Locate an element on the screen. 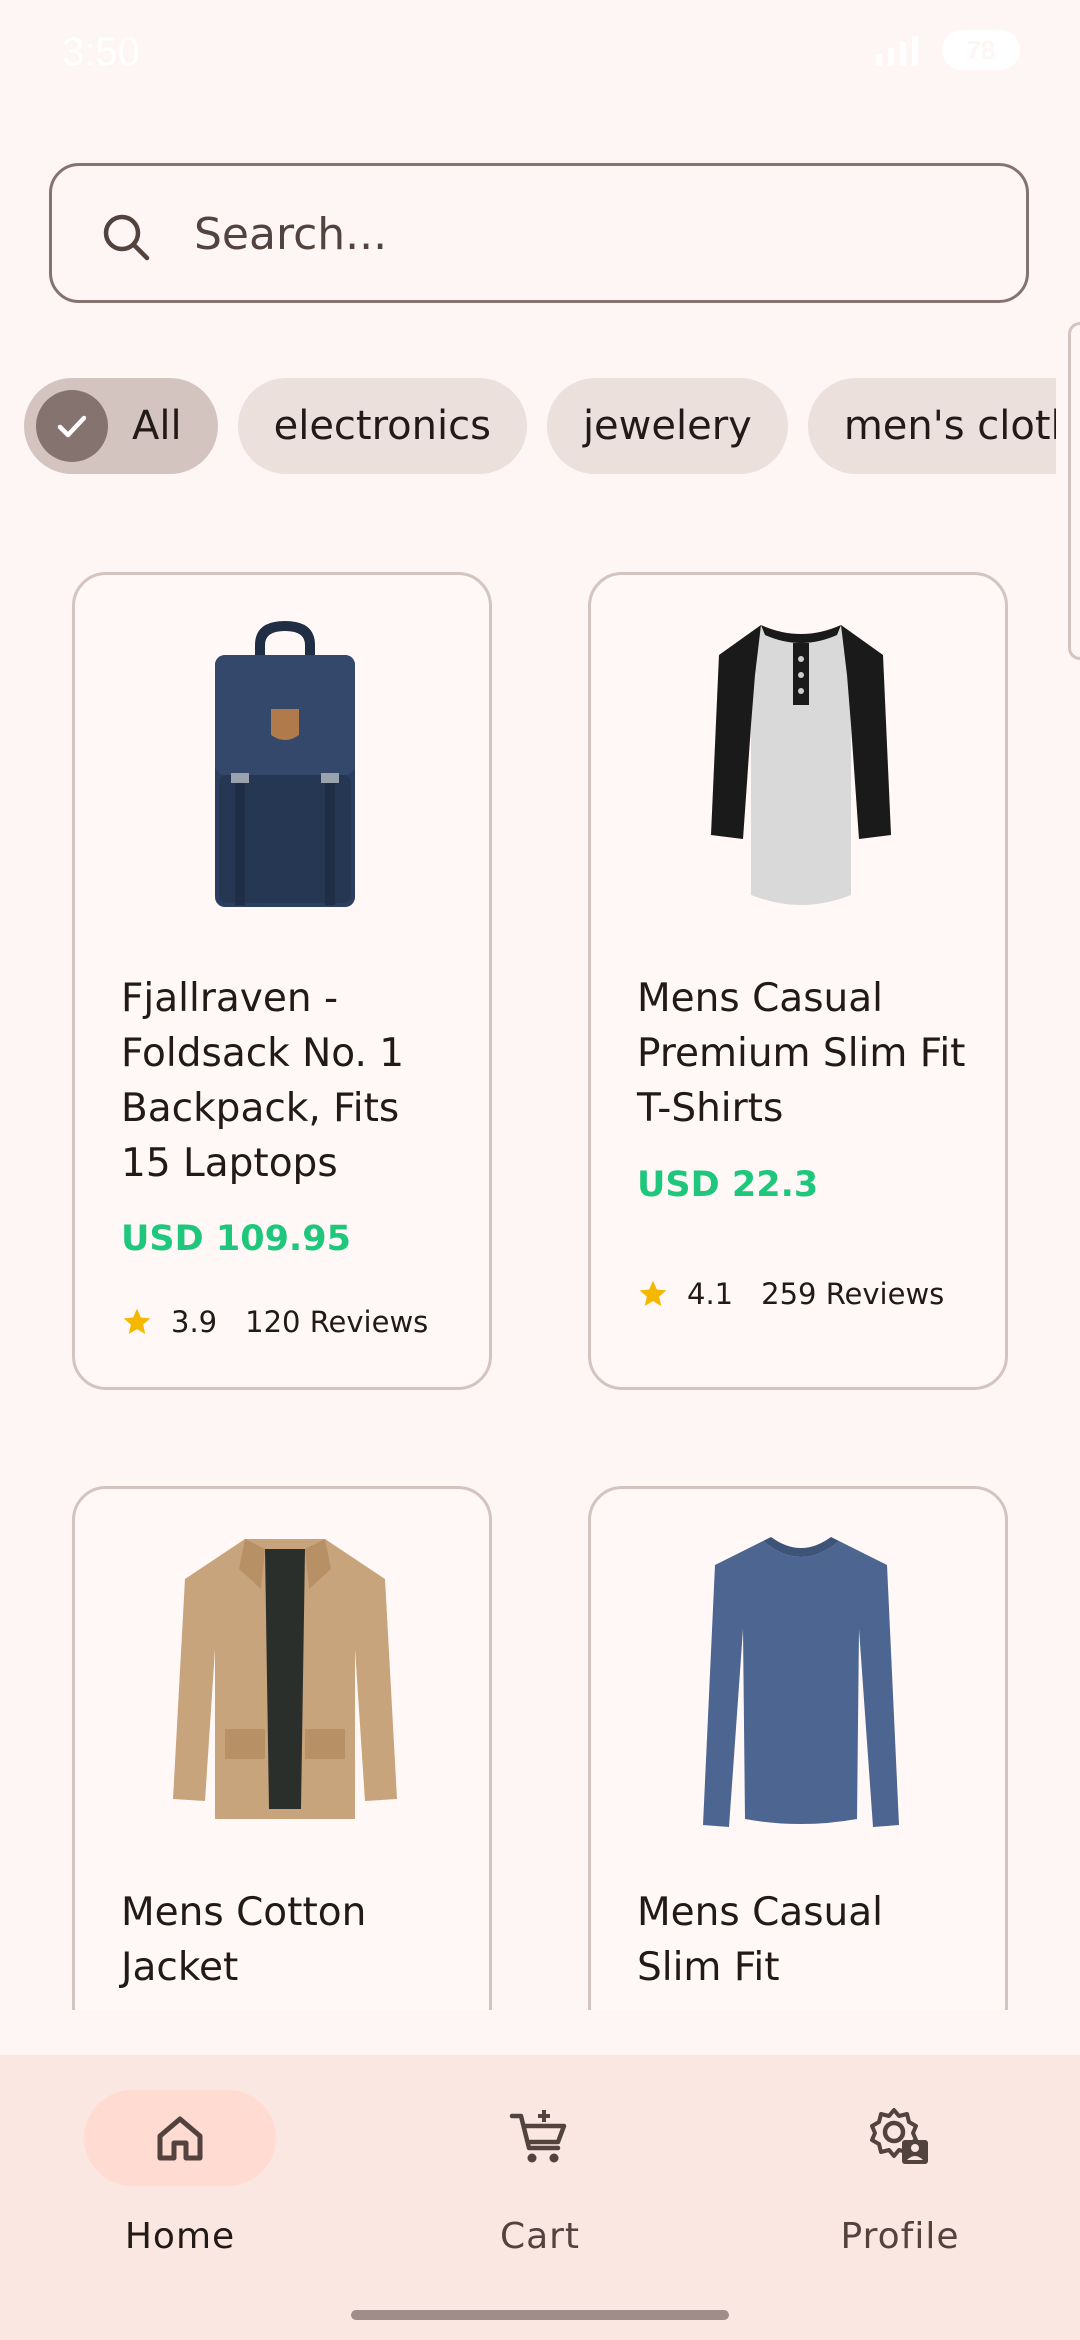 The height and width of the screenshot is (2340, 1080). category-filter-row: All electronics jewelery men's clothing is located at coordinates (540, 427).